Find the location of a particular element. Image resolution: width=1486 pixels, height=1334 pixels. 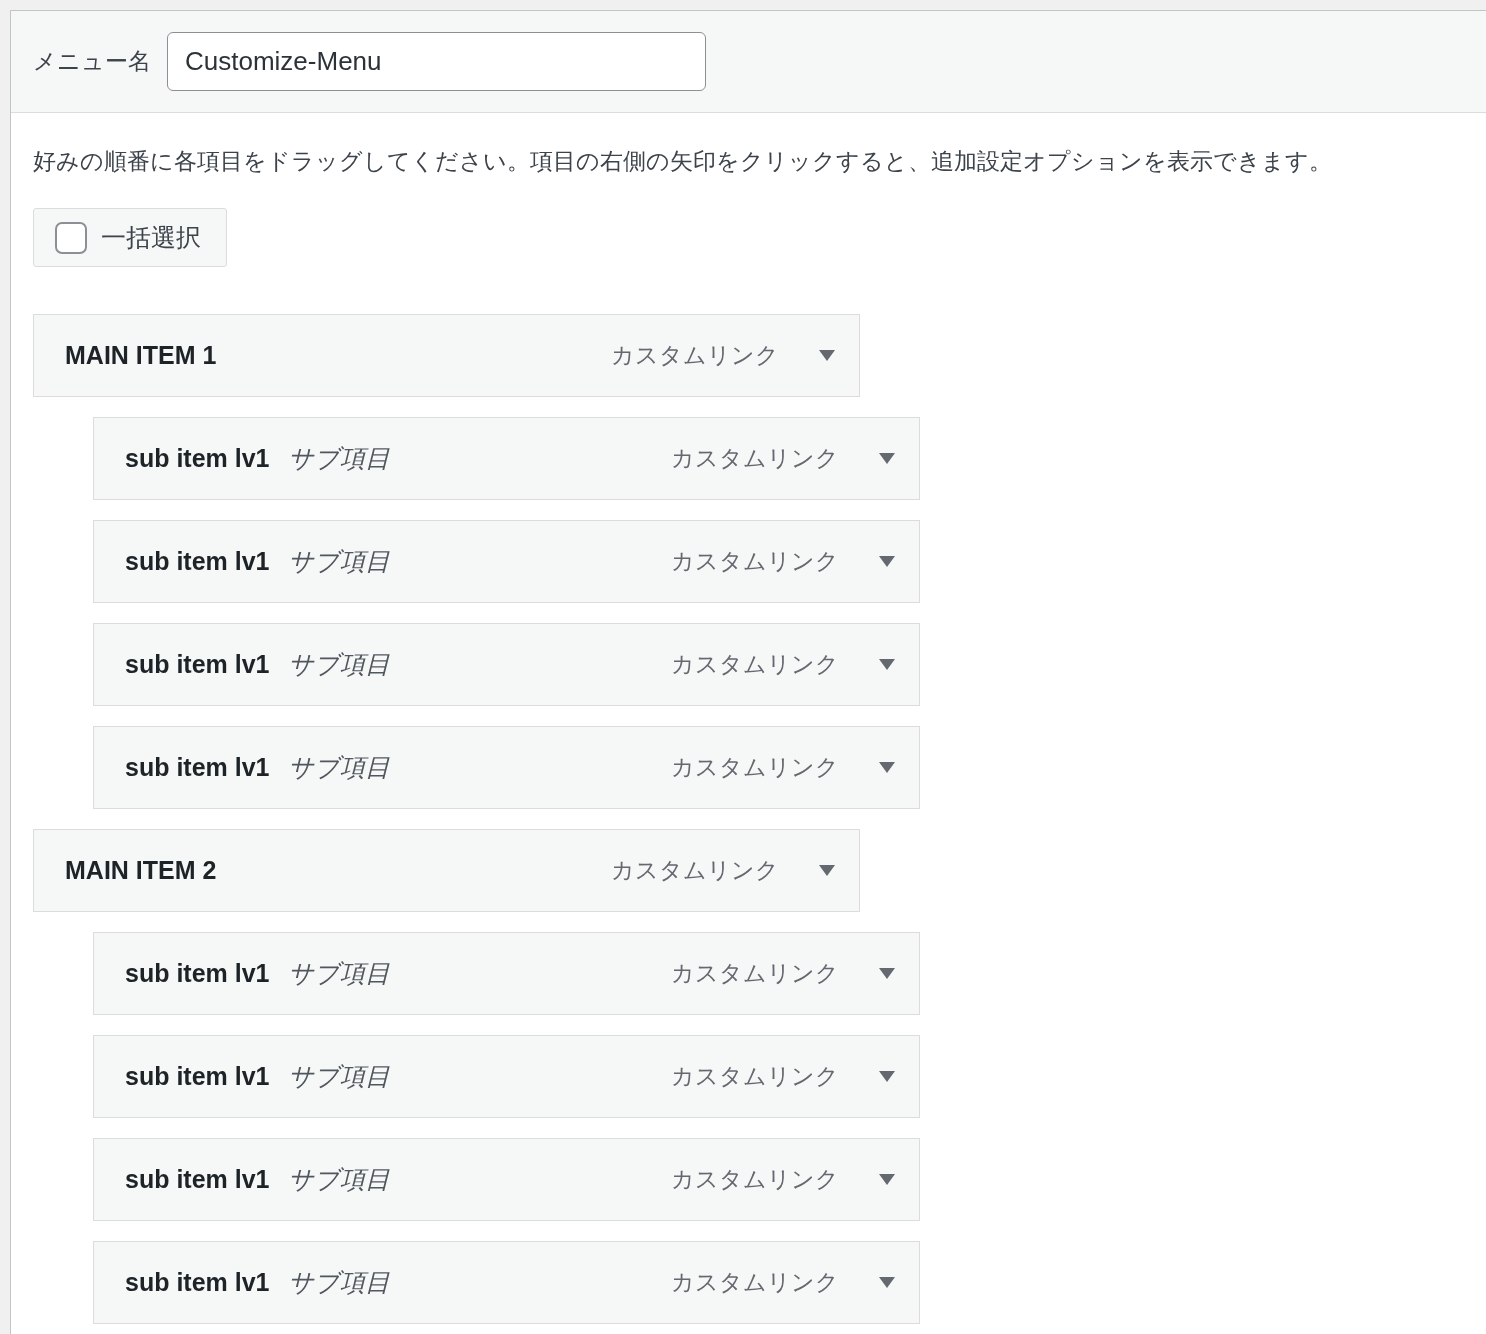

item-title: MAIN ITEM 2 is located at coordinates (141, 870).